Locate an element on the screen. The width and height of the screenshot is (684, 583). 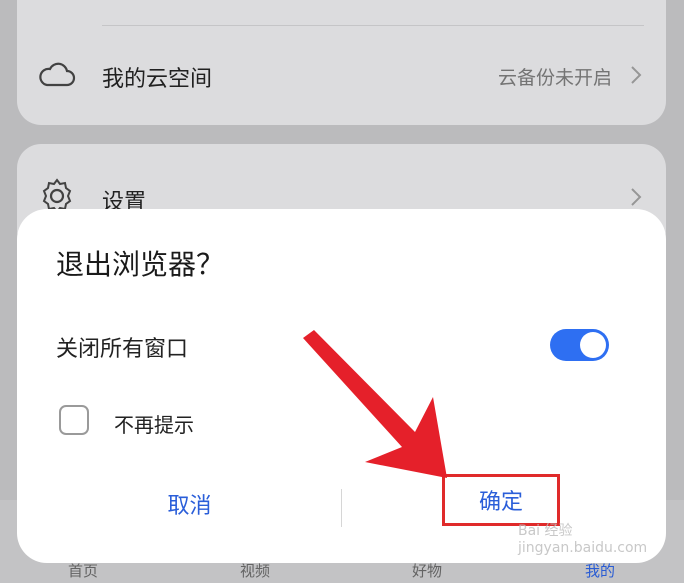
confirm-button: 确定 is located at coordinates (501, 500).